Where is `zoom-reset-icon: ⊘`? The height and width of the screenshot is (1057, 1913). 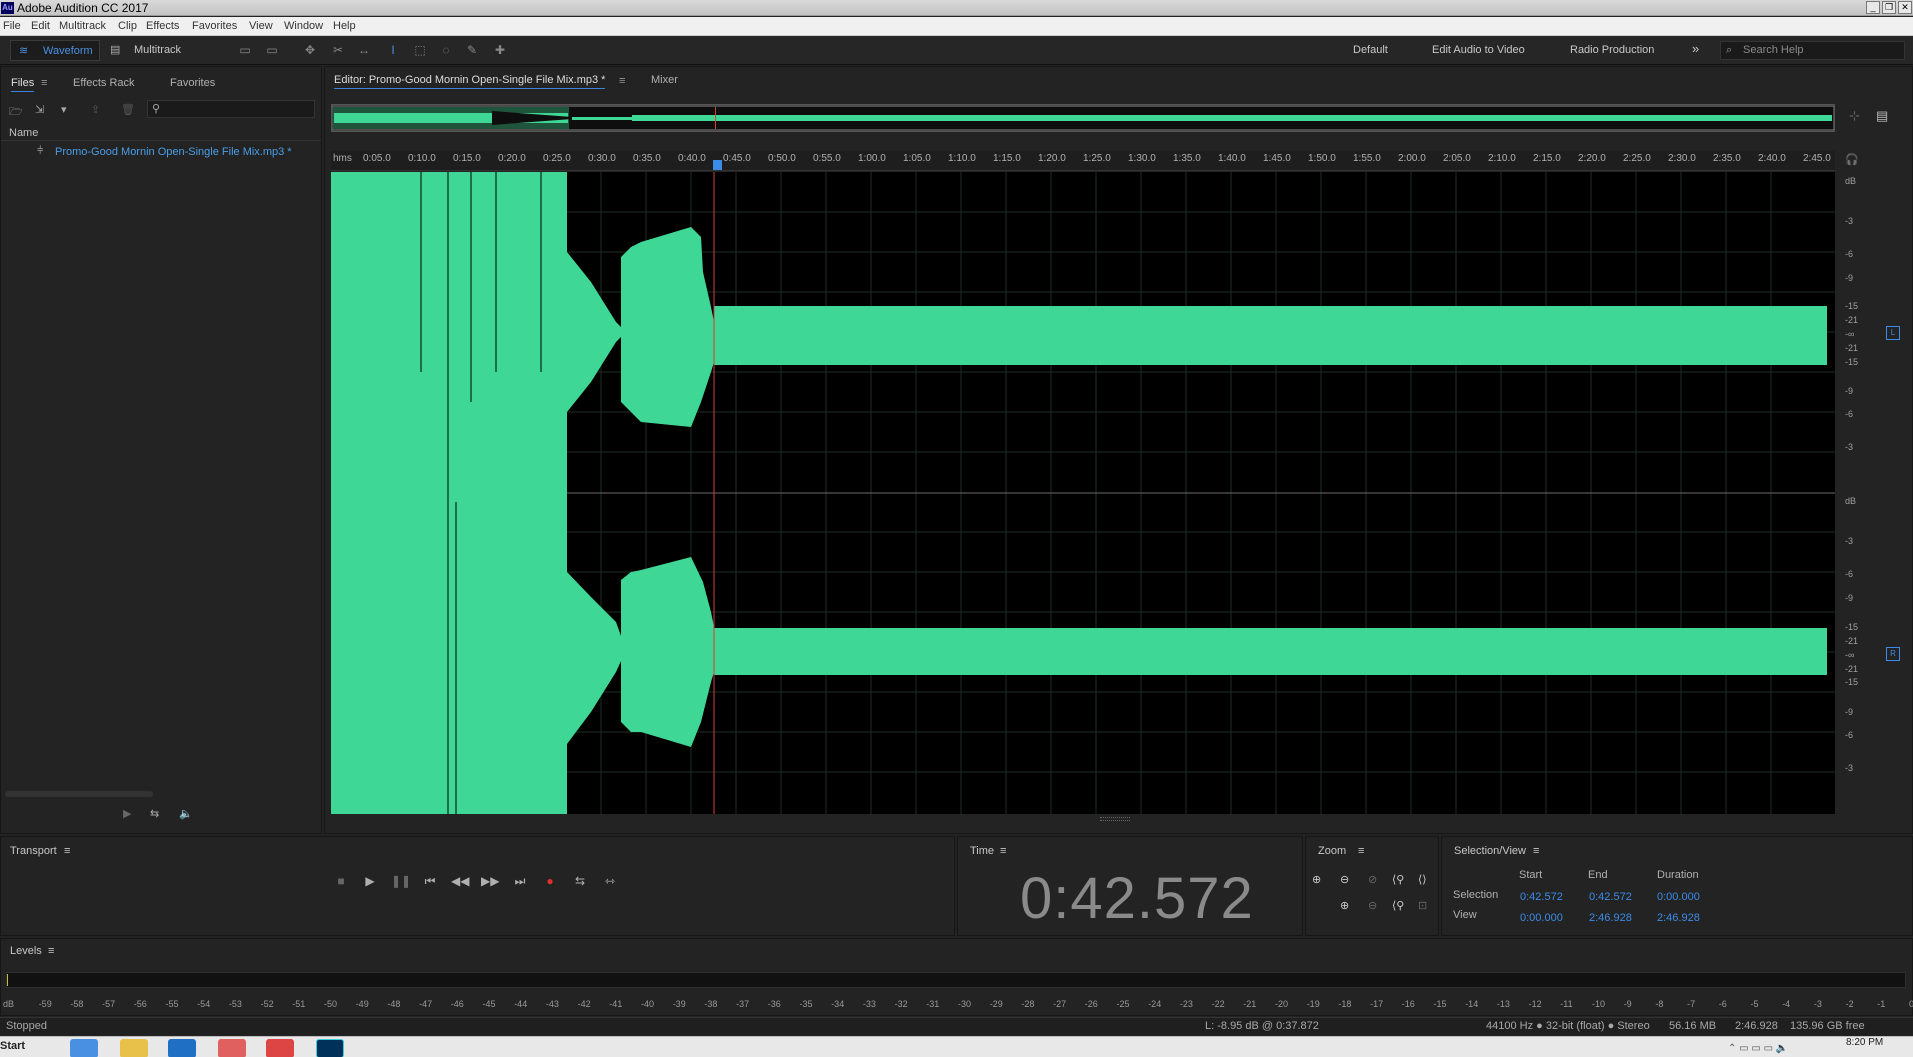 zoom-reset-icon: ⊘ is located at coordinates (1372, 879).